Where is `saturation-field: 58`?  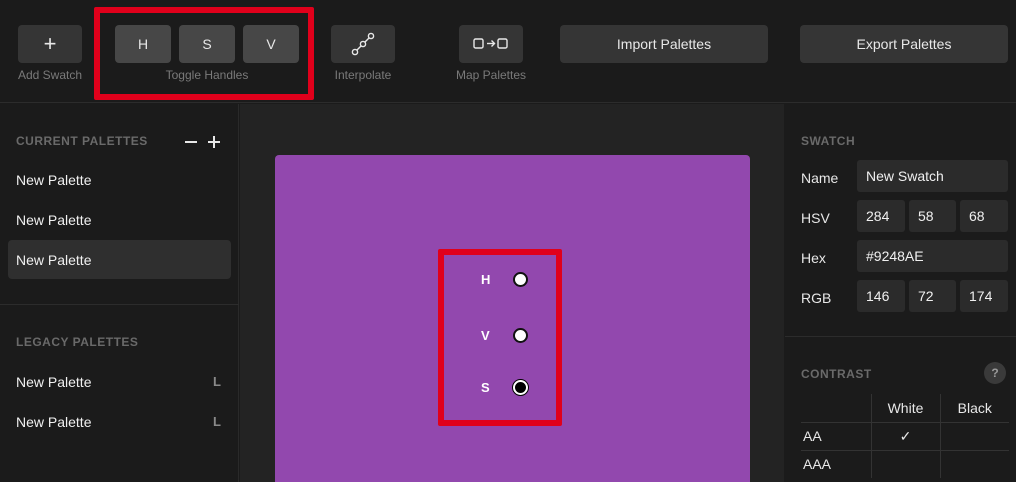
saturation-field: 58 is located at coordinates (932, 216).